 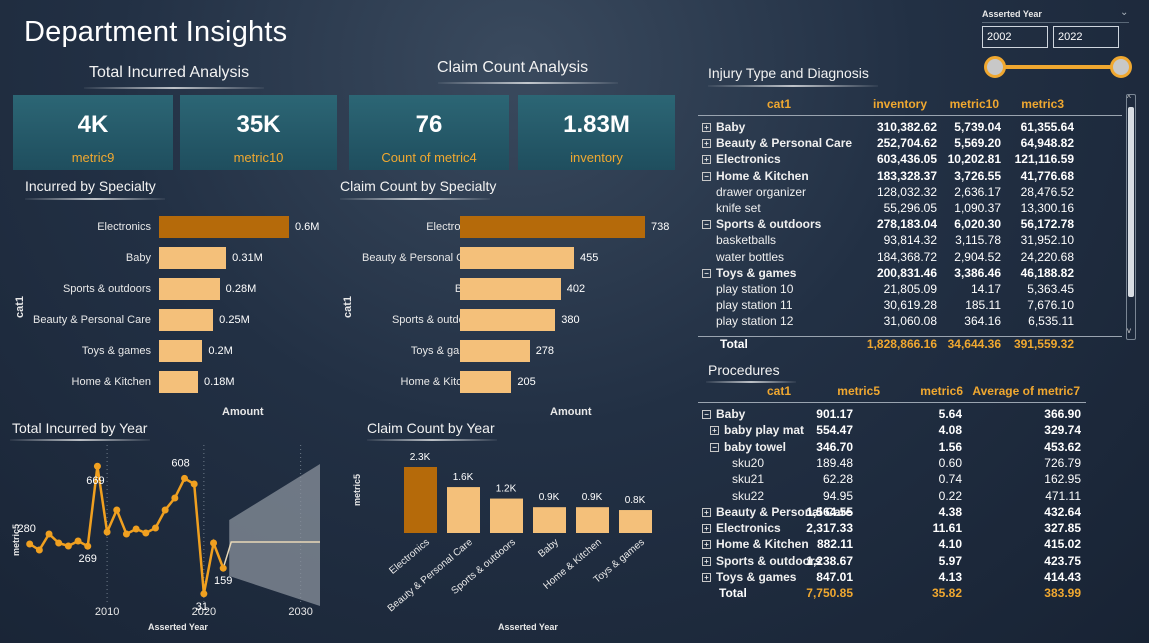 I want to click on slicer-from-input: 2002, so click(x=1015, y=37).